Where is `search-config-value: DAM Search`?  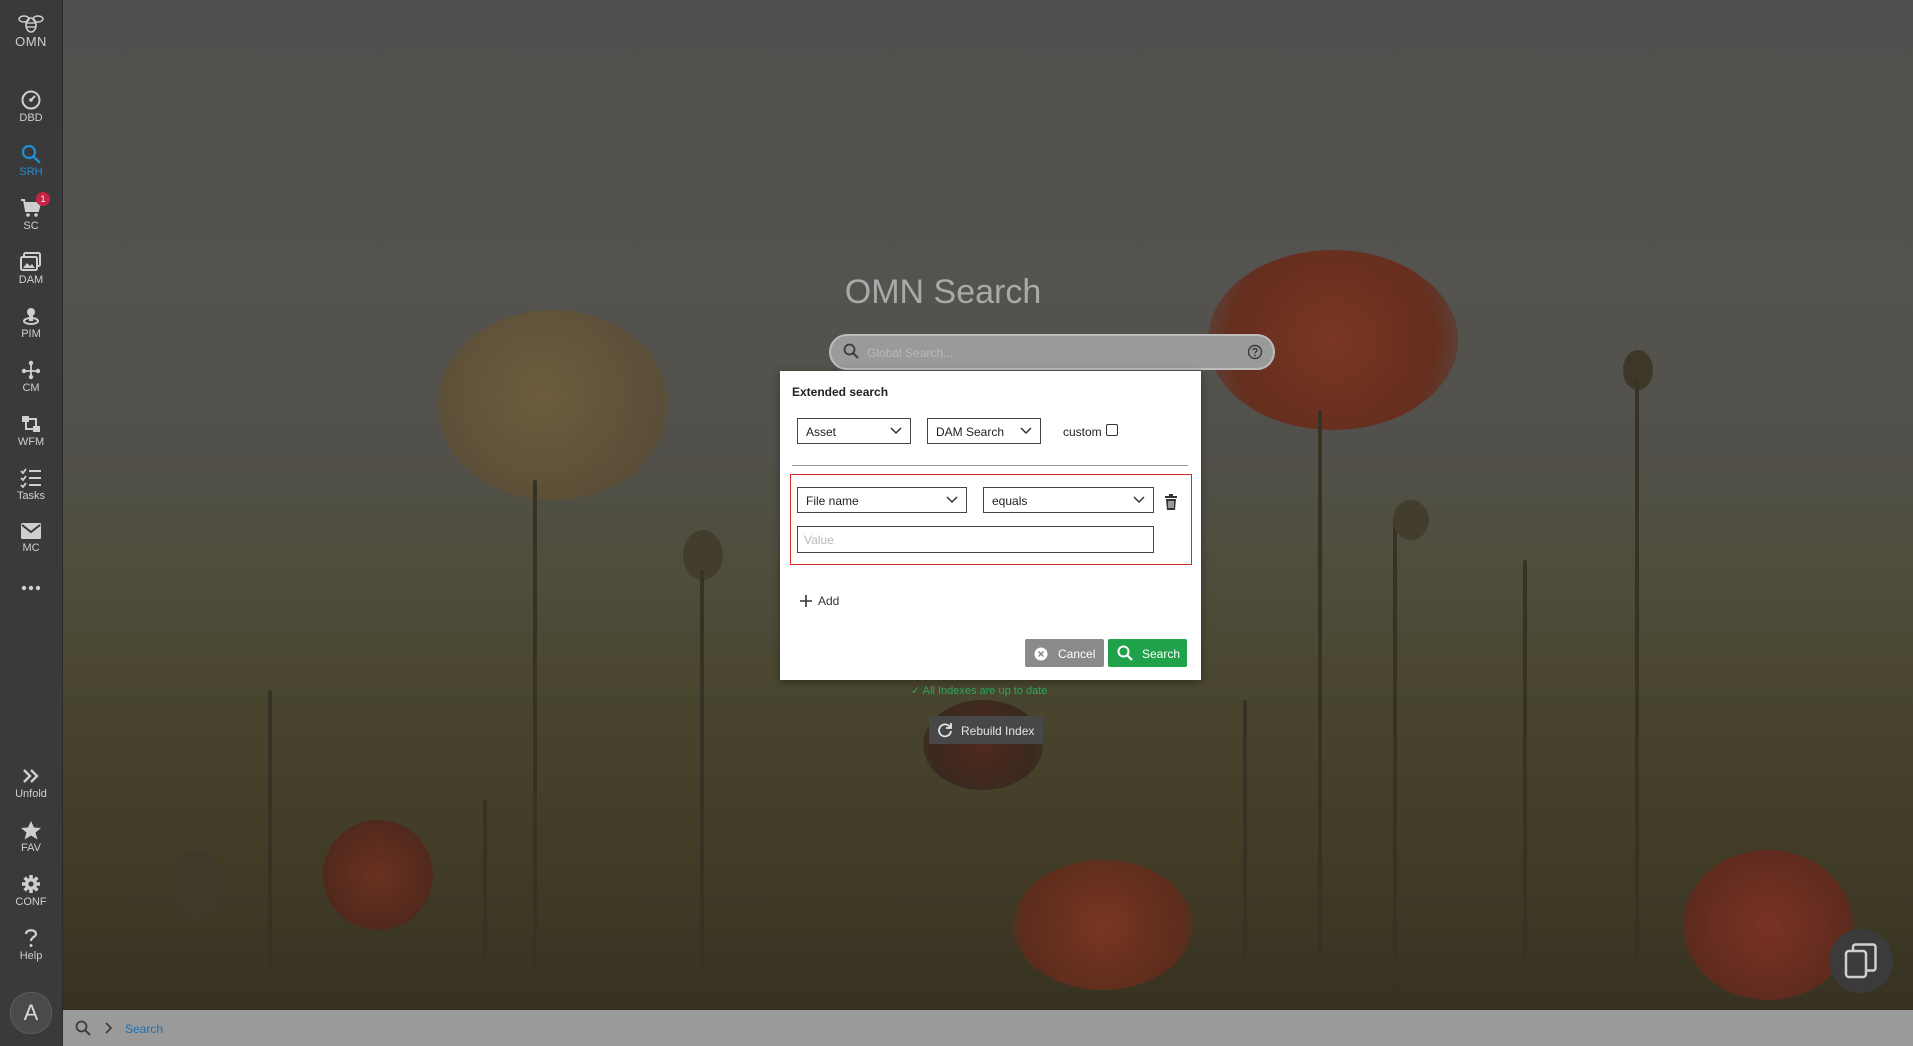
search-config-value: DAM Search is located at coordinates (970, 432).